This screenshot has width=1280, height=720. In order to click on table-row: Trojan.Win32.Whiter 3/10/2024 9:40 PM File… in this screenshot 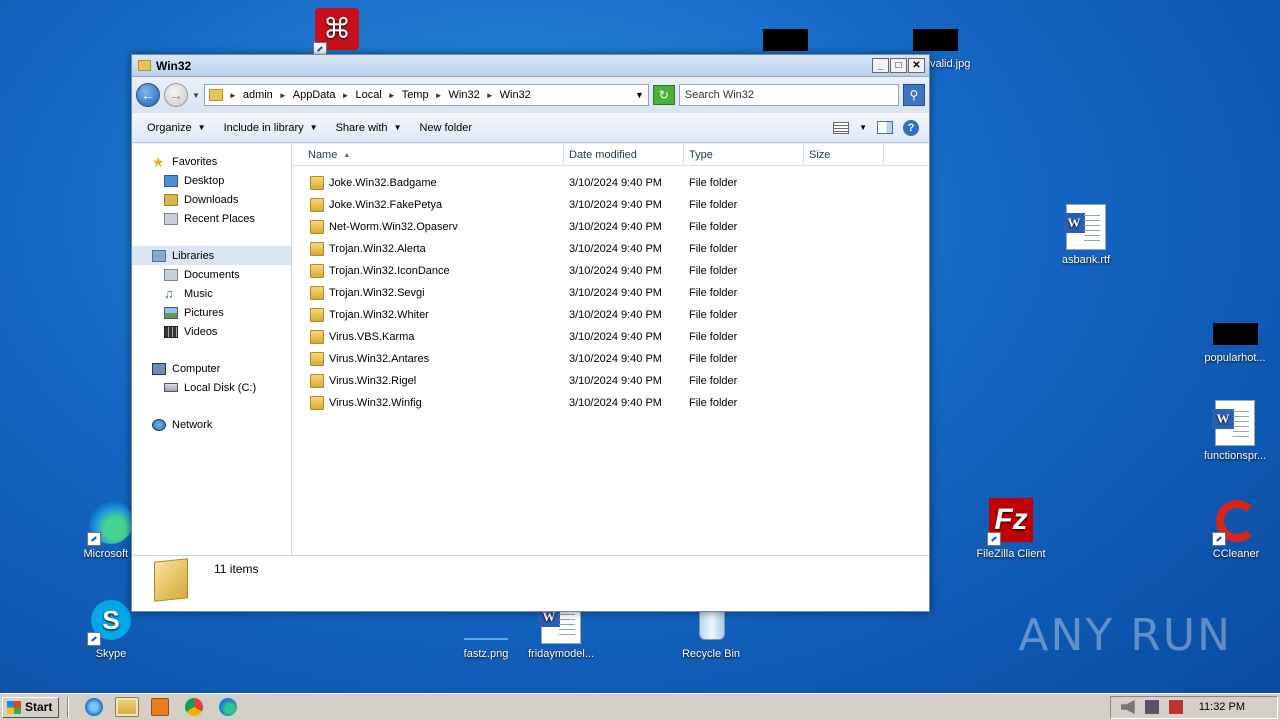, I will do `click(610, 315)`.